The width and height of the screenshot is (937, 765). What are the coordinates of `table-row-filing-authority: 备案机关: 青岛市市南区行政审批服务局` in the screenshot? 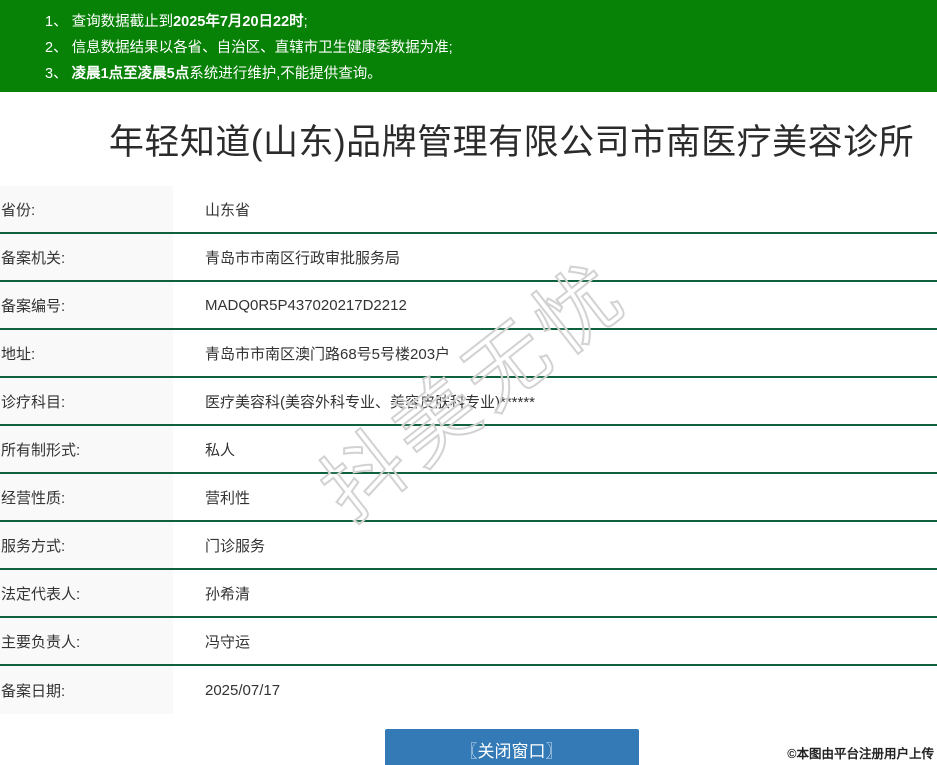 It's located at (468, 258).